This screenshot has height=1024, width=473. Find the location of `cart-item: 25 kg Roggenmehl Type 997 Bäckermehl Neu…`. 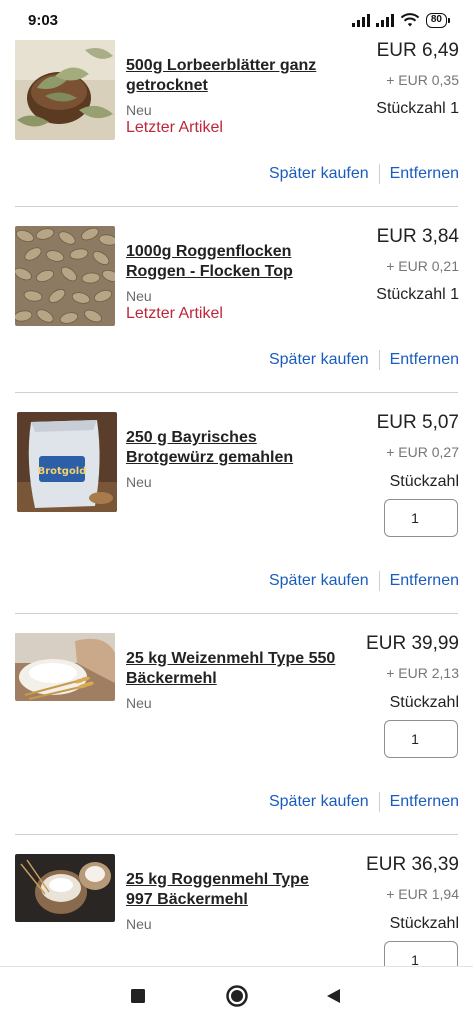

cart-item: 25 kg Roggenmehl Type 997 Bäckermehl Neu… is located at coordinates (236, 909).